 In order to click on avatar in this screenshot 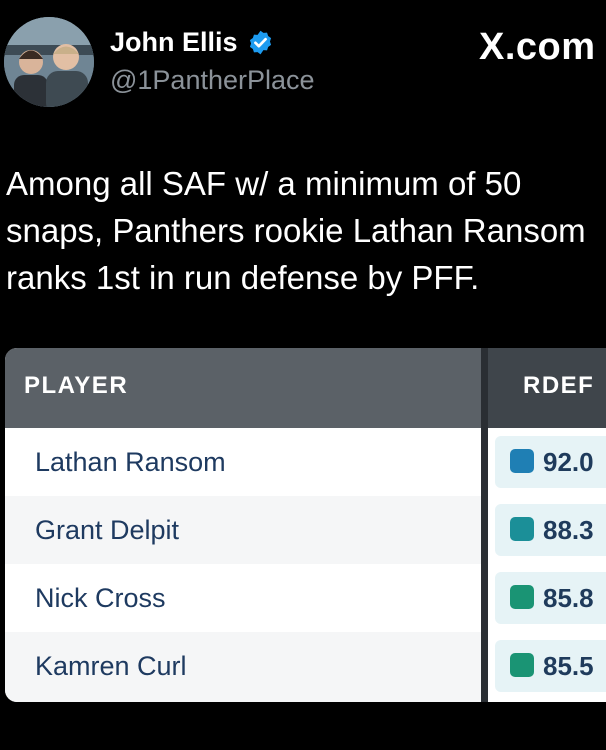, I will do `click(49, 62)`.